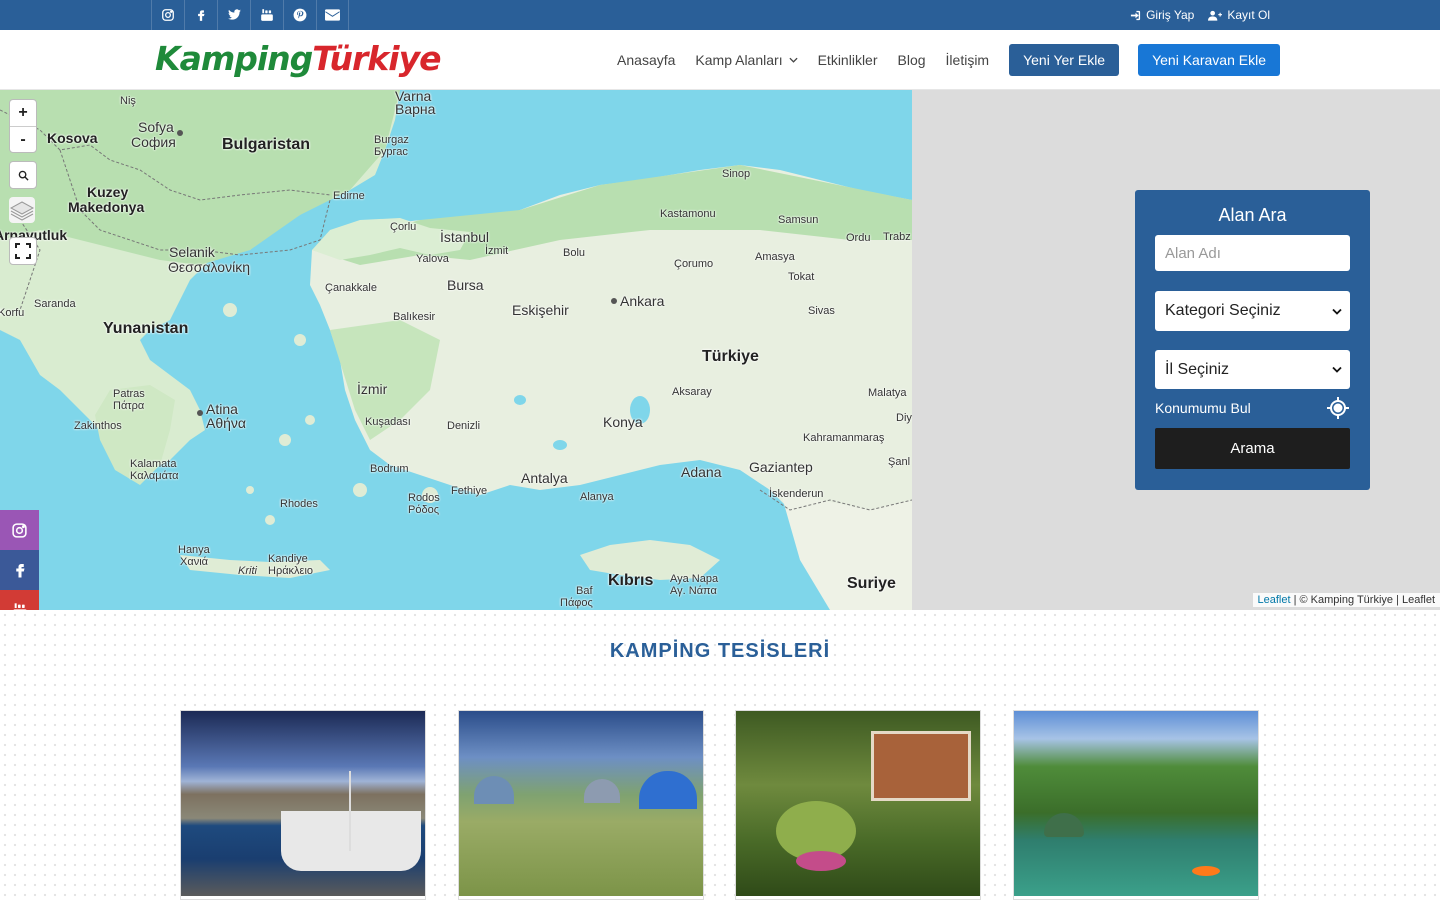  Describe the element at coordinates (1252, 311) in the screenshot. I see `category-select: Kategori Seçiniz` at that location.